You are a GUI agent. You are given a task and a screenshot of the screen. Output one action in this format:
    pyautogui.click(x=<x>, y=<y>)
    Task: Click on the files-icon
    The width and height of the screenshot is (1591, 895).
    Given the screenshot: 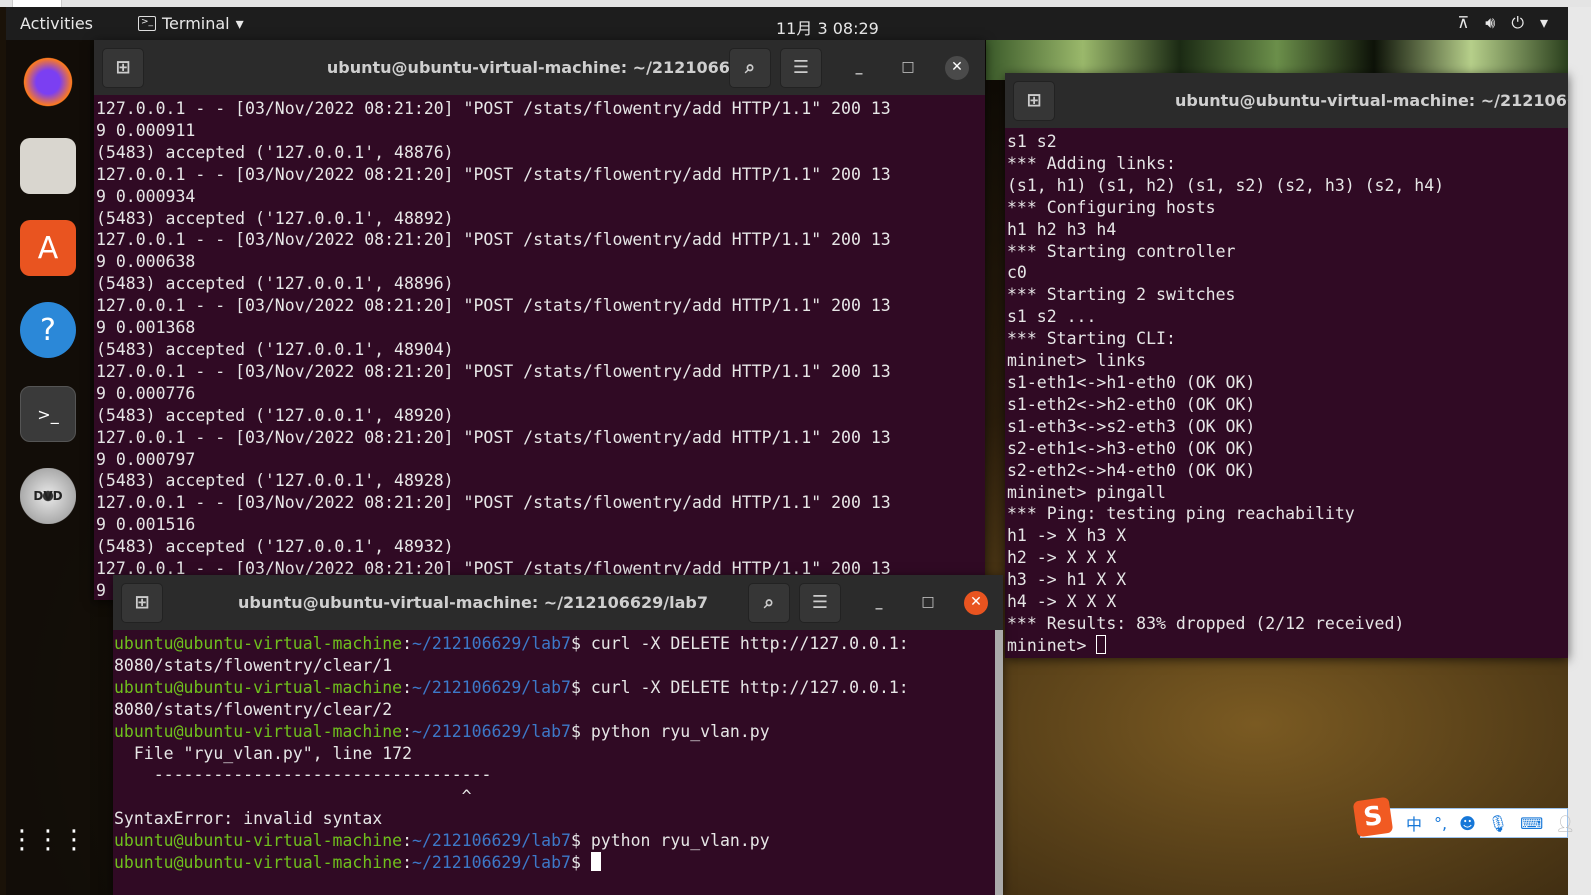 What is the action you would take?
    pyautogui.click(x=48, y=166)
    